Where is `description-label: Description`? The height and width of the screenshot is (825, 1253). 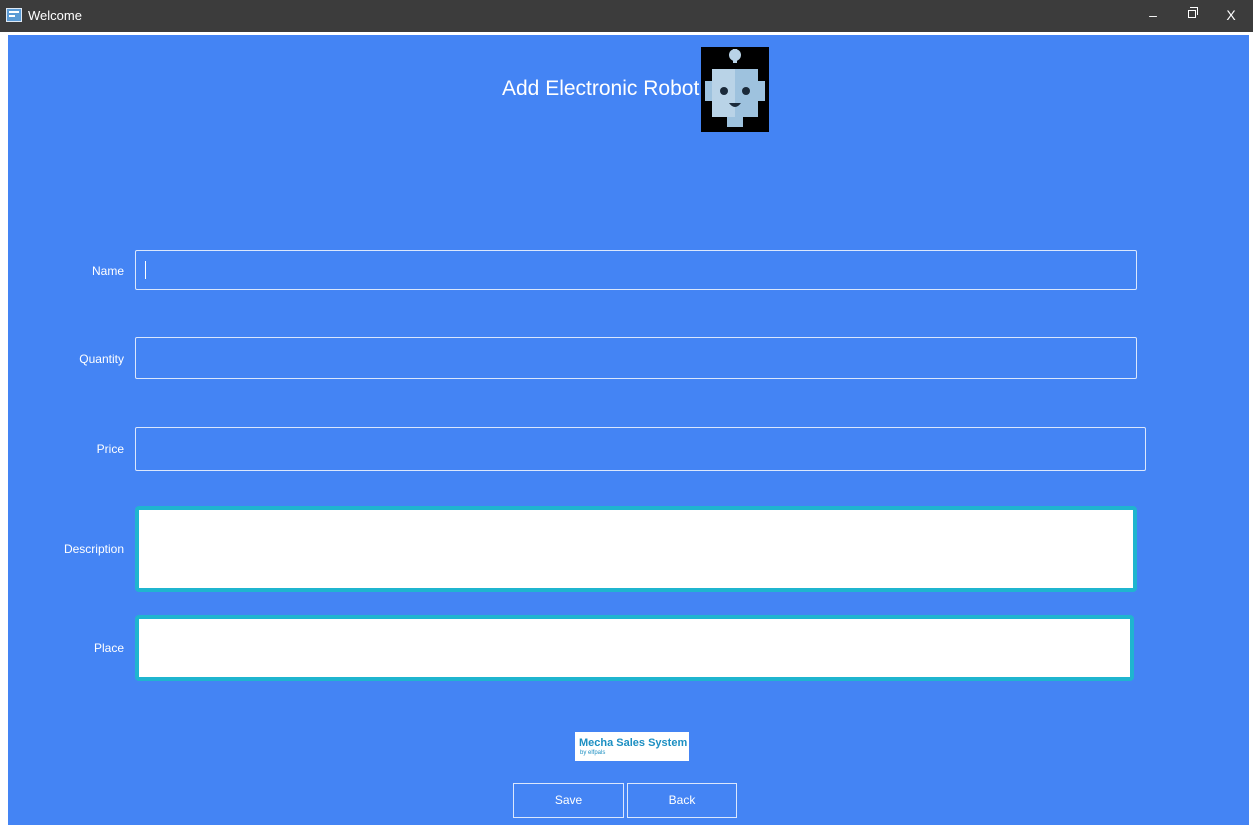 description-label: Description is located at coordinates (93, 549).